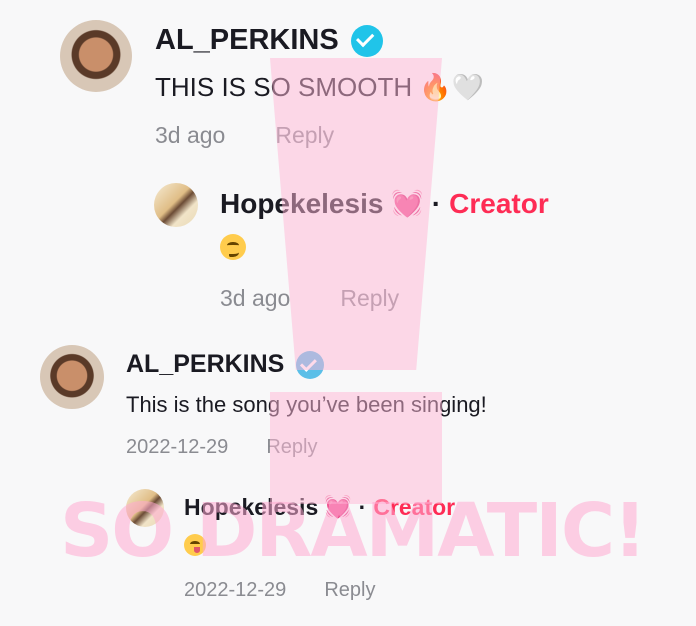 Image resolution: width=696 pixels, height=626 pixels. I want to click on reply-meta: 2022-12-29 Reply, so click(279, 590).